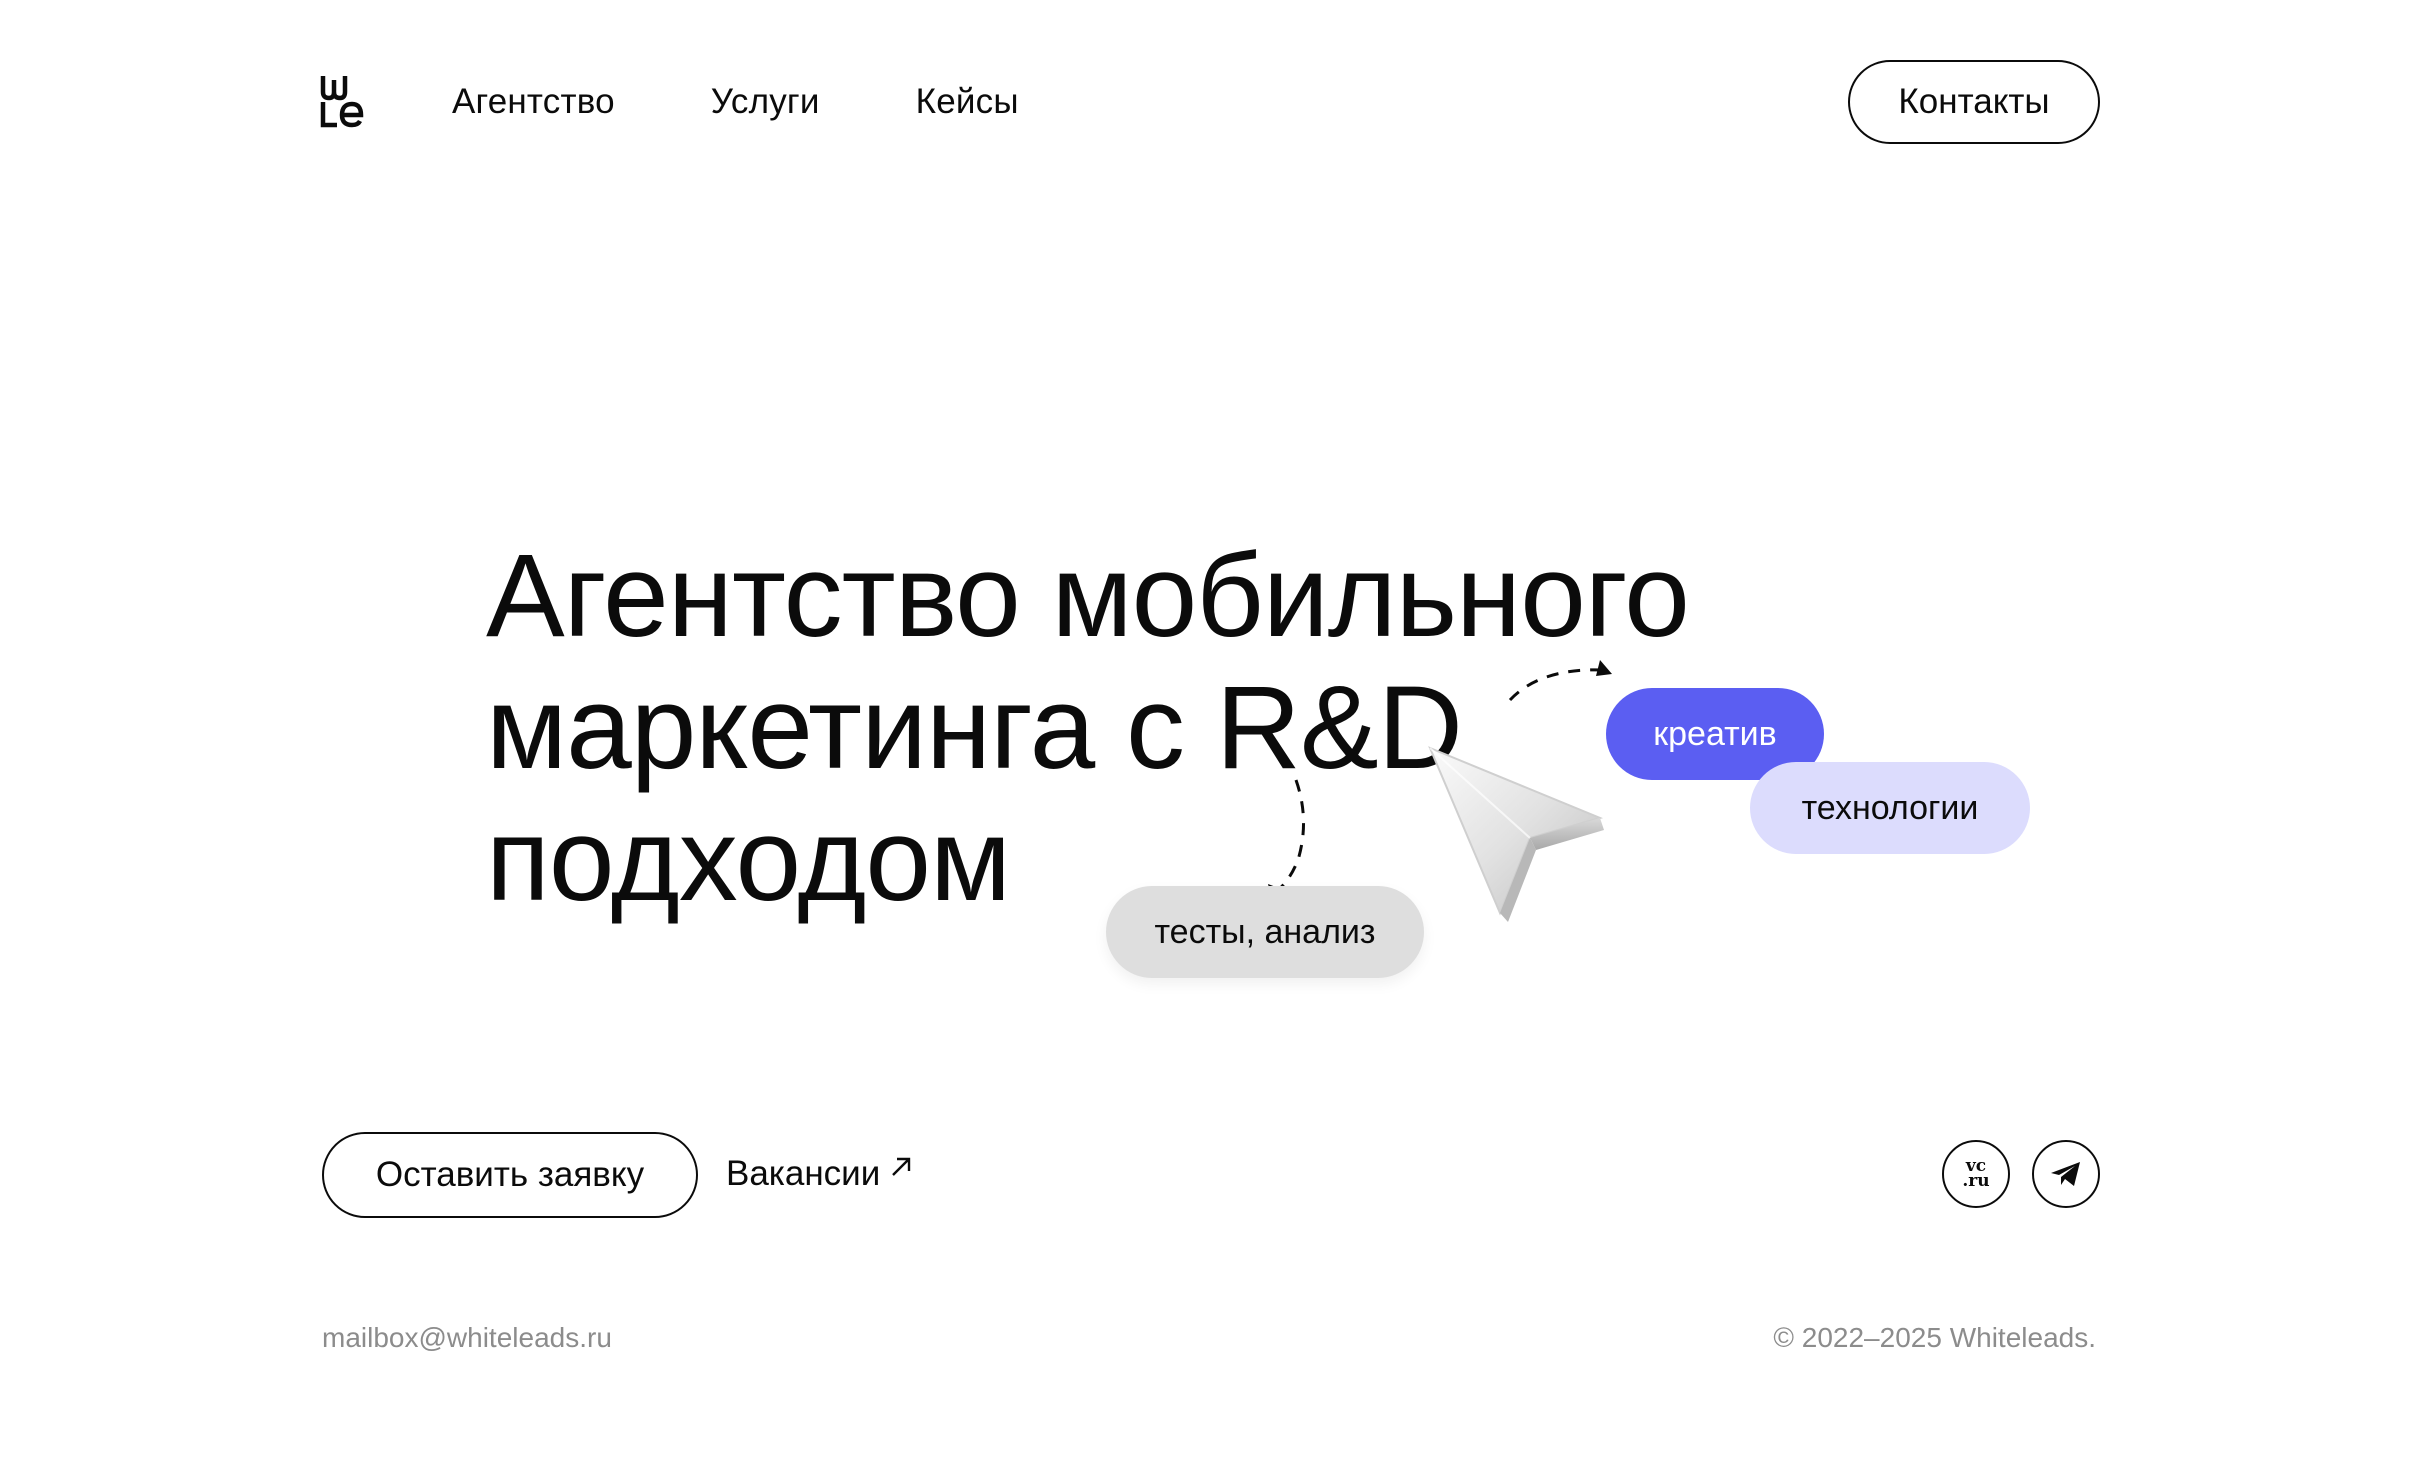 Image resolution: width=2424 pixels, height=1472 pixels. What do you see at coordinates (1715, 733) in the screenshot?
I see `tag-creative-label: креатив` at bounding box center [1715, 733].